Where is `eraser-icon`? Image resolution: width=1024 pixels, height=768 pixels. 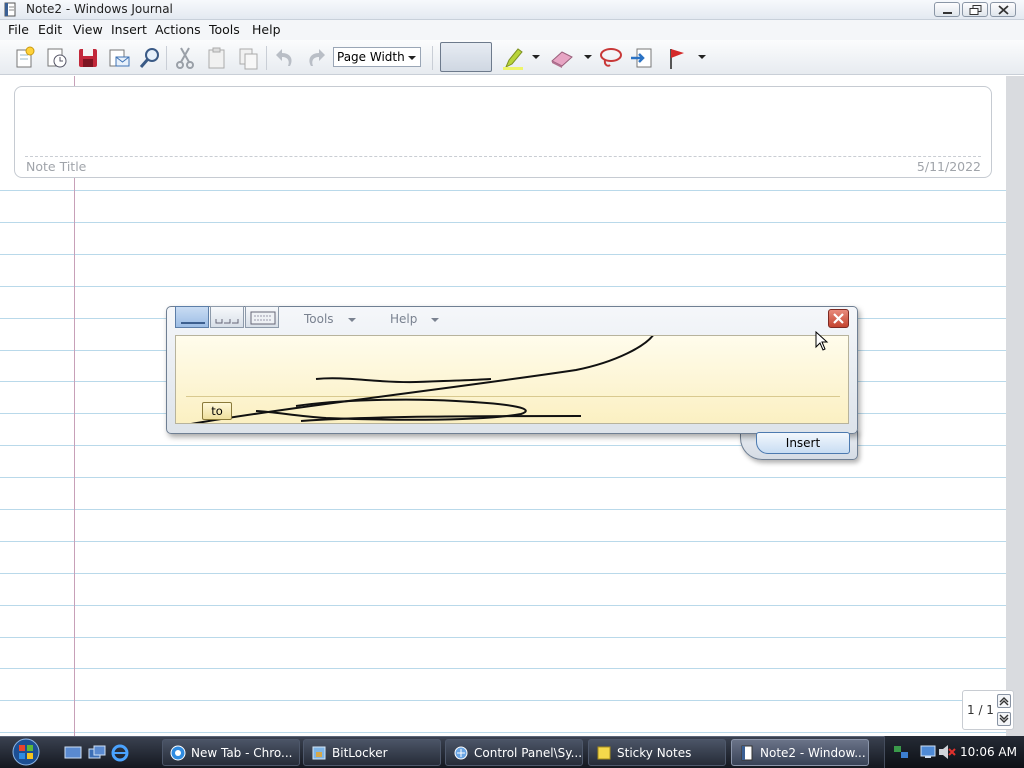 eraser-icon is located at coordinates (562, 59).